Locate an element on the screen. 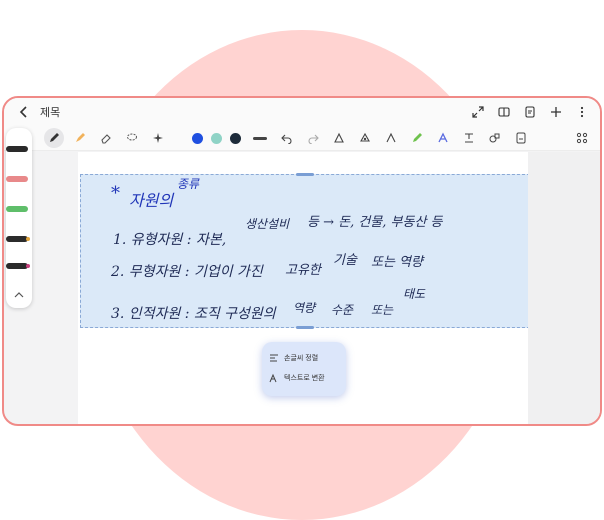  more-vertical-icon is located at coordinates (582, 112).